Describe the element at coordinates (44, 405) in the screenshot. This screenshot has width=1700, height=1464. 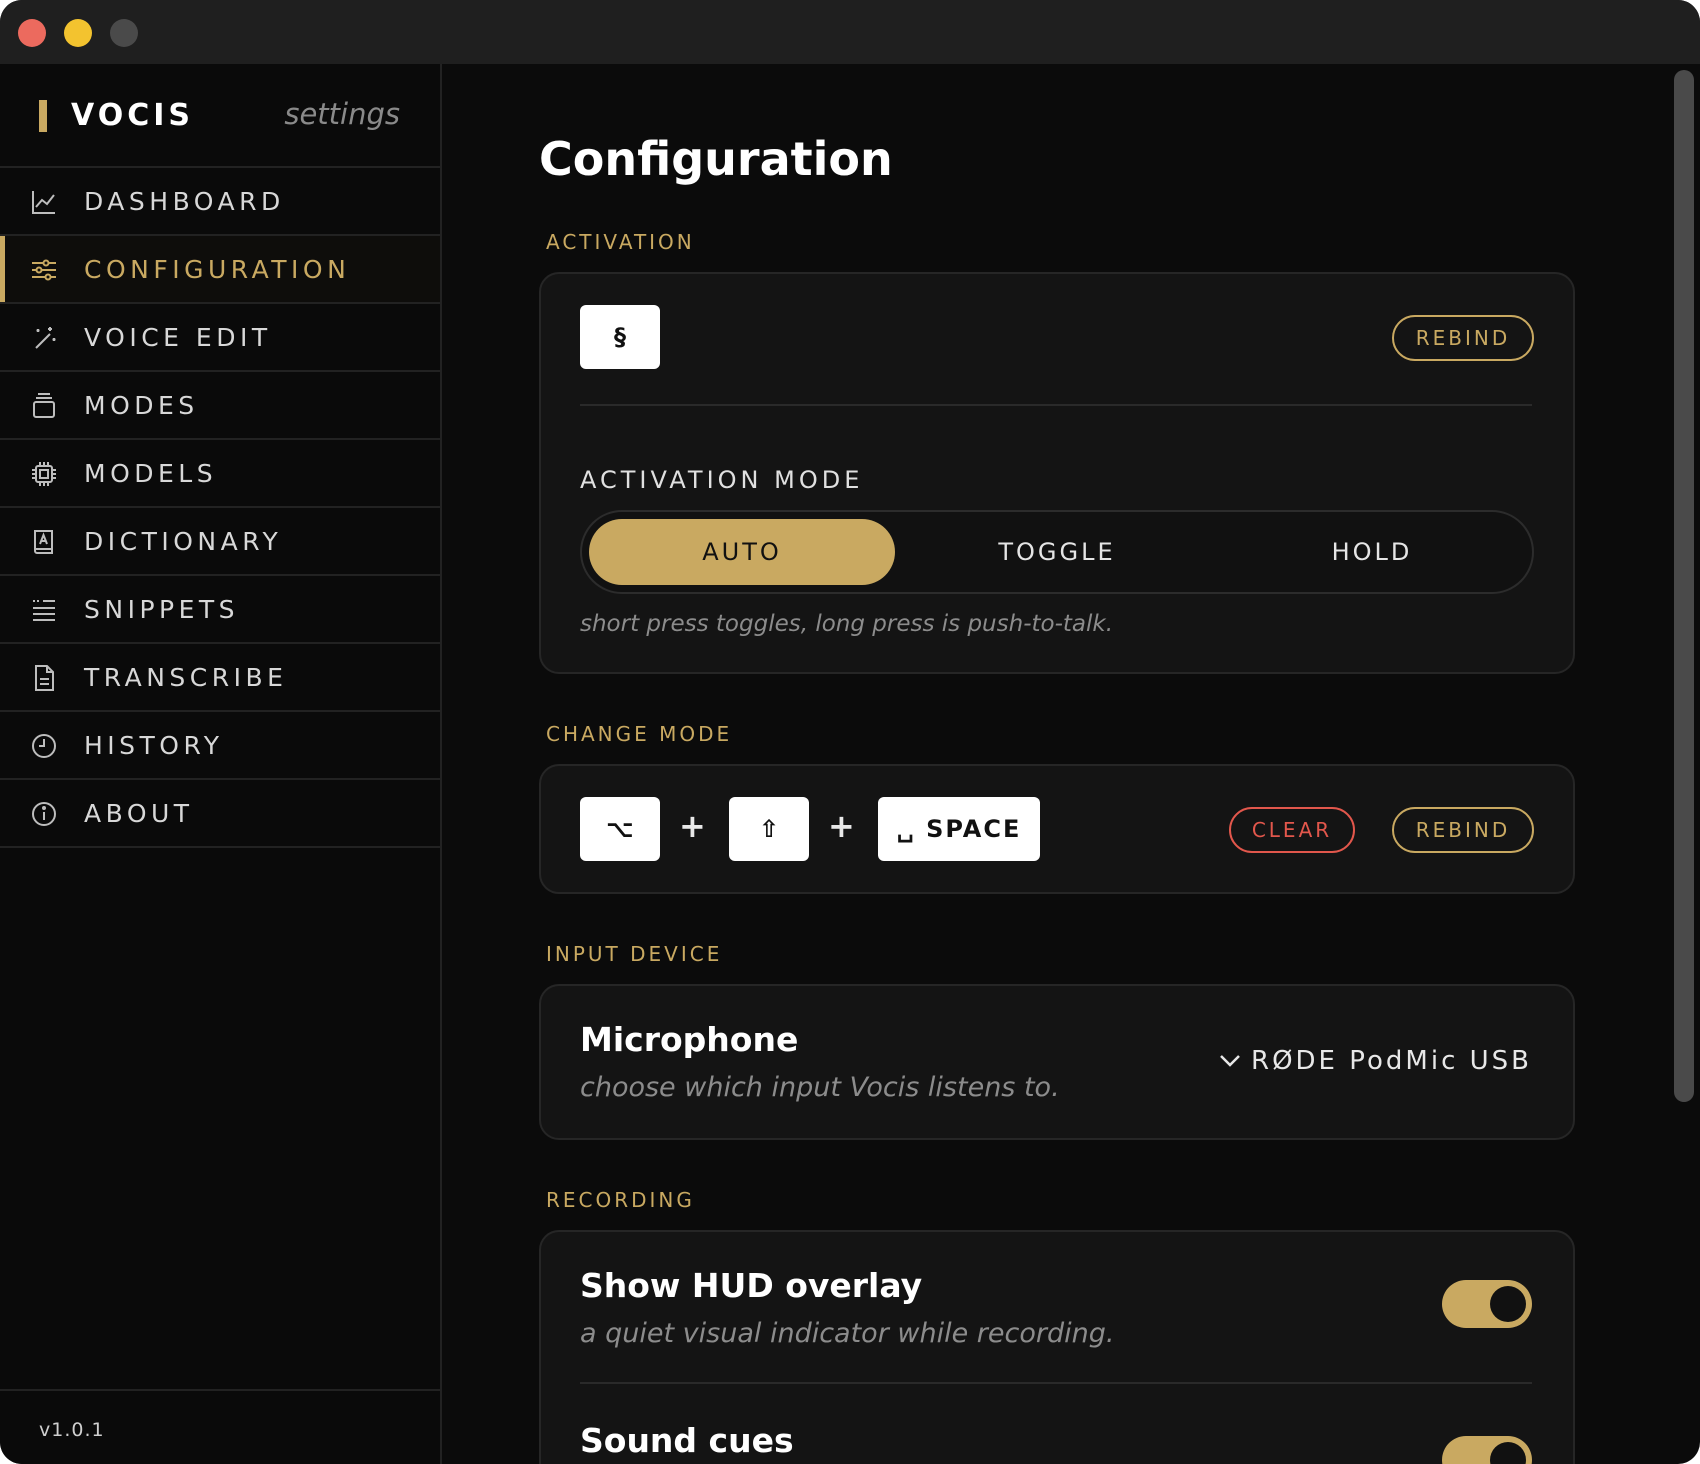
I see `stack-icon` at that location.